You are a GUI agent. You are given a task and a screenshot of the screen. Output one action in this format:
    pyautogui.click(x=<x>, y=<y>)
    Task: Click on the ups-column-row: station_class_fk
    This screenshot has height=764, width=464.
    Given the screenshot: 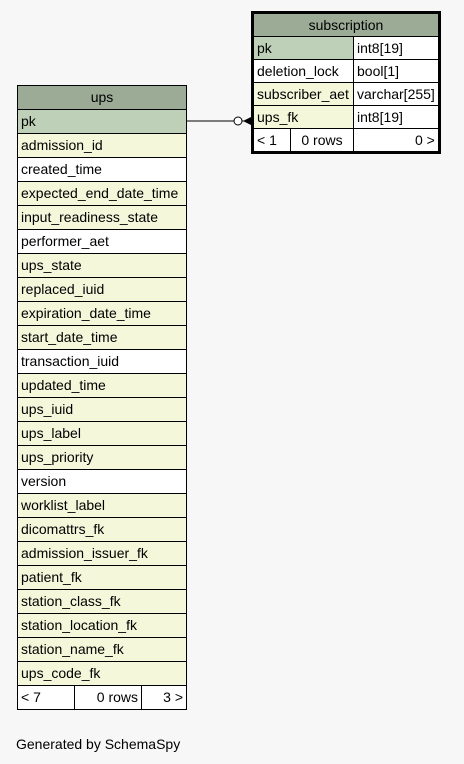 What is the action you would take?
    pyautogui.click(x=102, y=601)
    